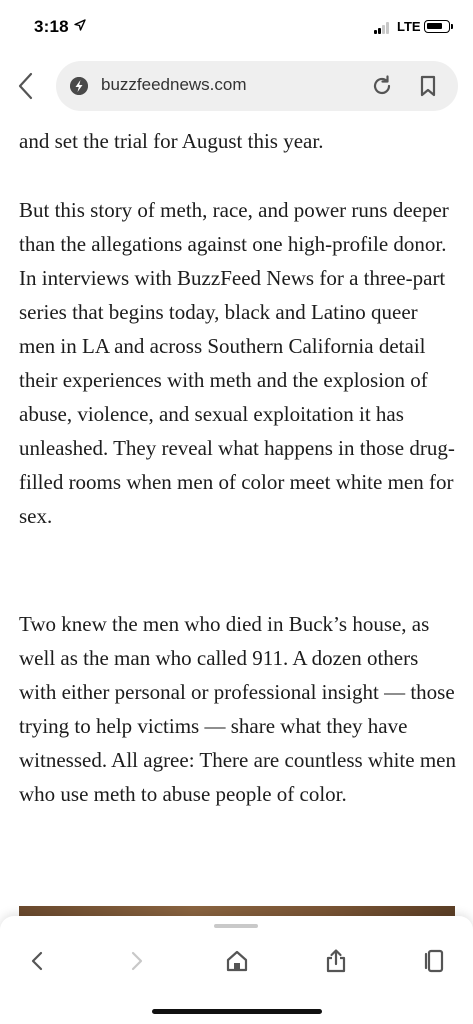  What do you see at coordinates (257, 86) in the screenshot?
I see `address-bar: buzzfeednews.com` at bounding box center [257, 86].